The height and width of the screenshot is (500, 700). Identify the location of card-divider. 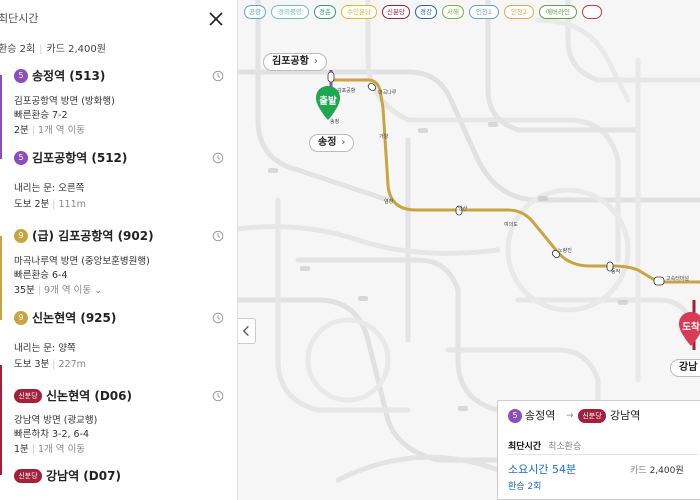
(603, 454).